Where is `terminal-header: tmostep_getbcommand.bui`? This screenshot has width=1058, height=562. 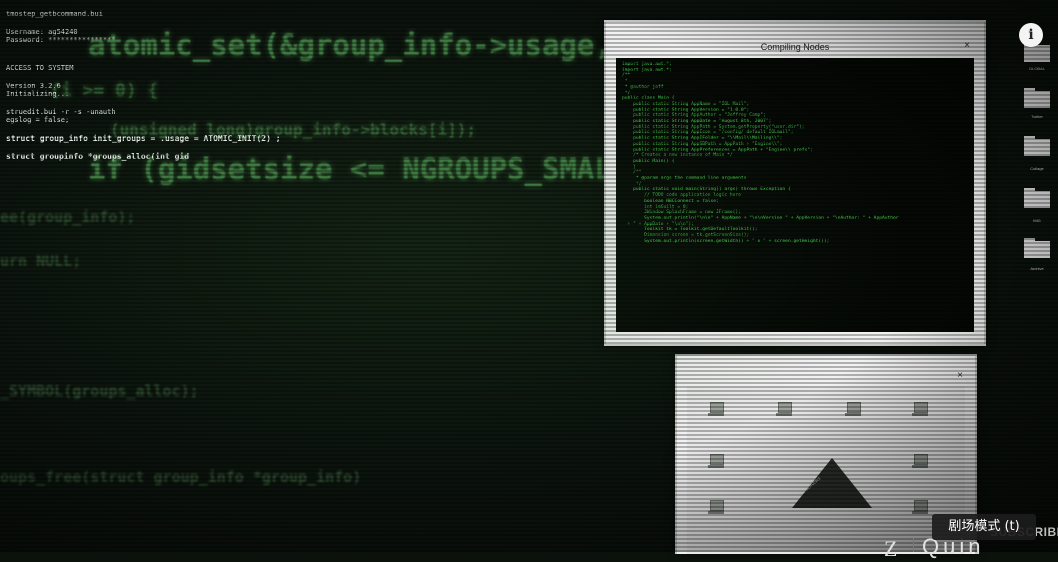
terminal-header: tmostep_getbcommand.bui is located at coordinates (54, 14).